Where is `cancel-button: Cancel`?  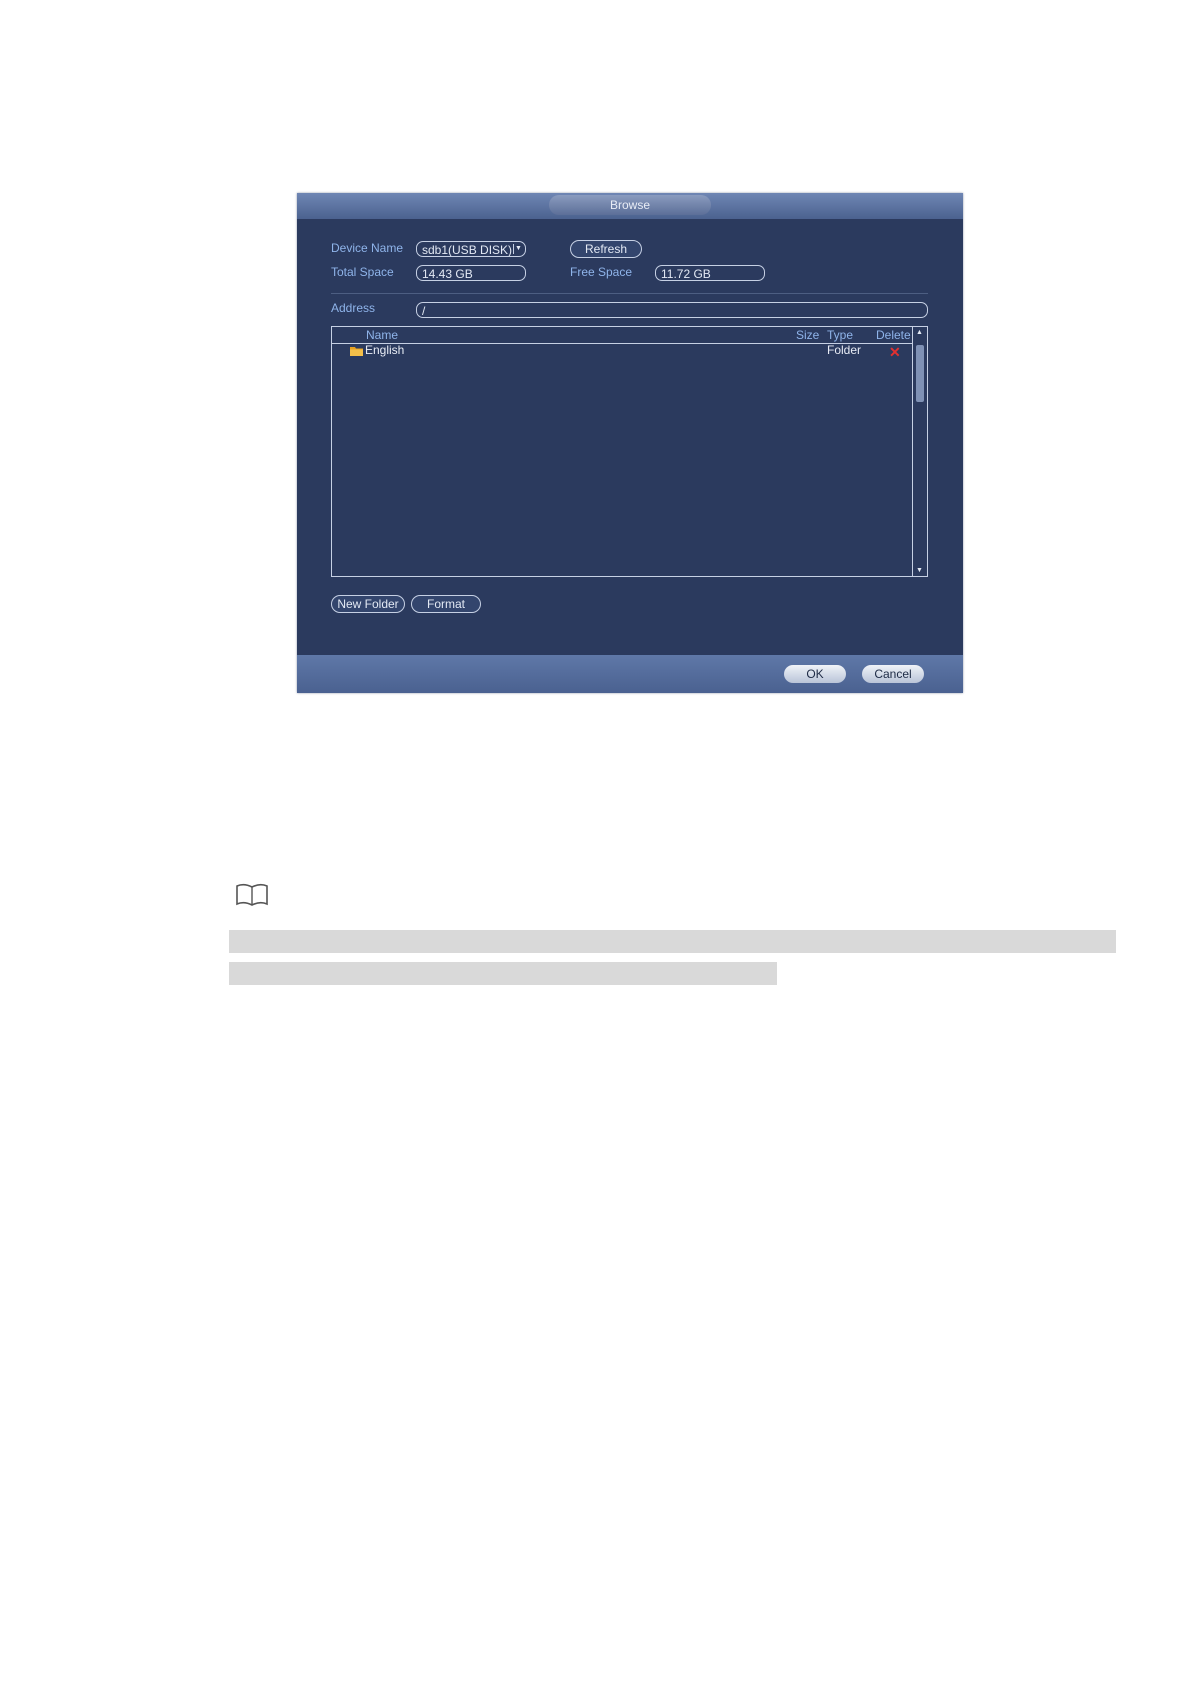
cancel-button: Cancel is located at coordinates (893, 674).